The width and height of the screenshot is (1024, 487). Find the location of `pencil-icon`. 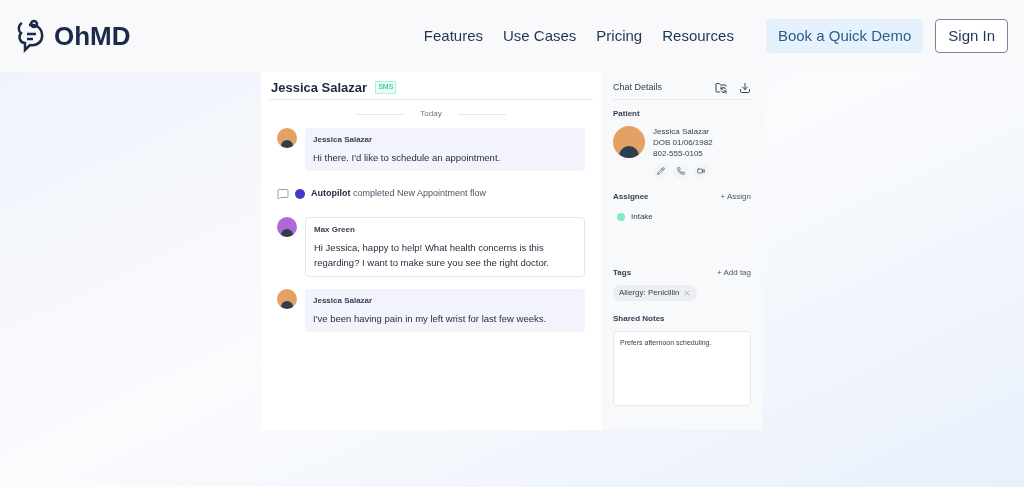

pencil-icon is located at coordinates (661, 171).